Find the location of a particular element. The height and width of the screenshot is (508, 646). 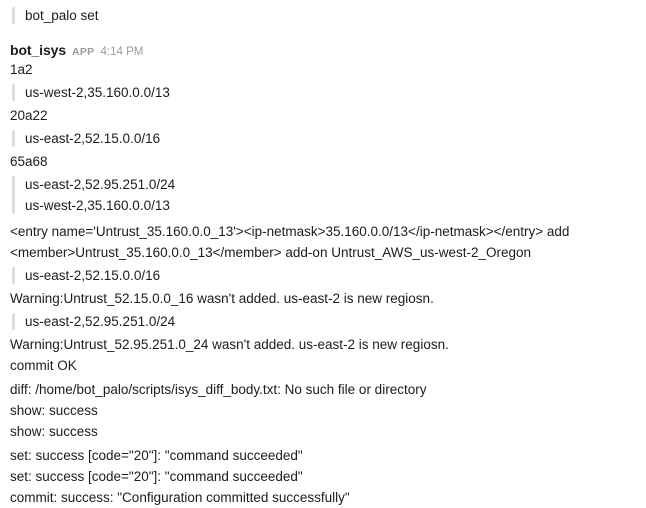

message-text-line: 1a2 is located at coordinates (21, 69).